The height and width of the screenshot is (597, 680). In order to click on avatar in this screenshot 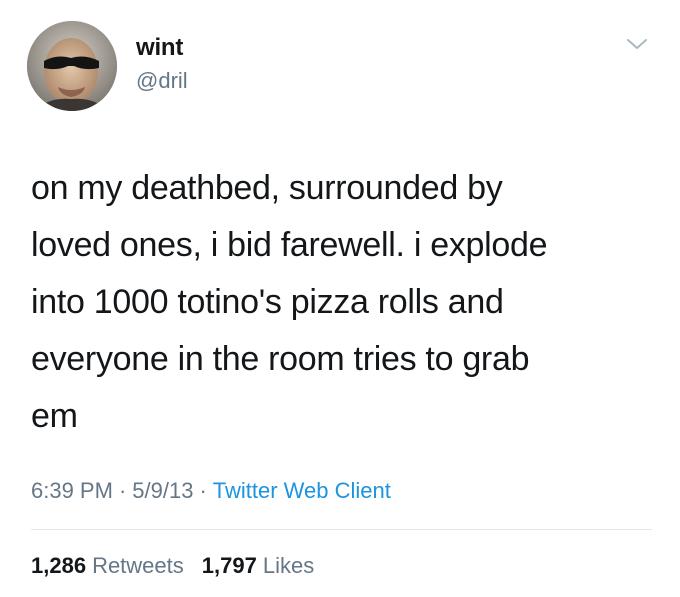, I will do `click(72, 66)`.